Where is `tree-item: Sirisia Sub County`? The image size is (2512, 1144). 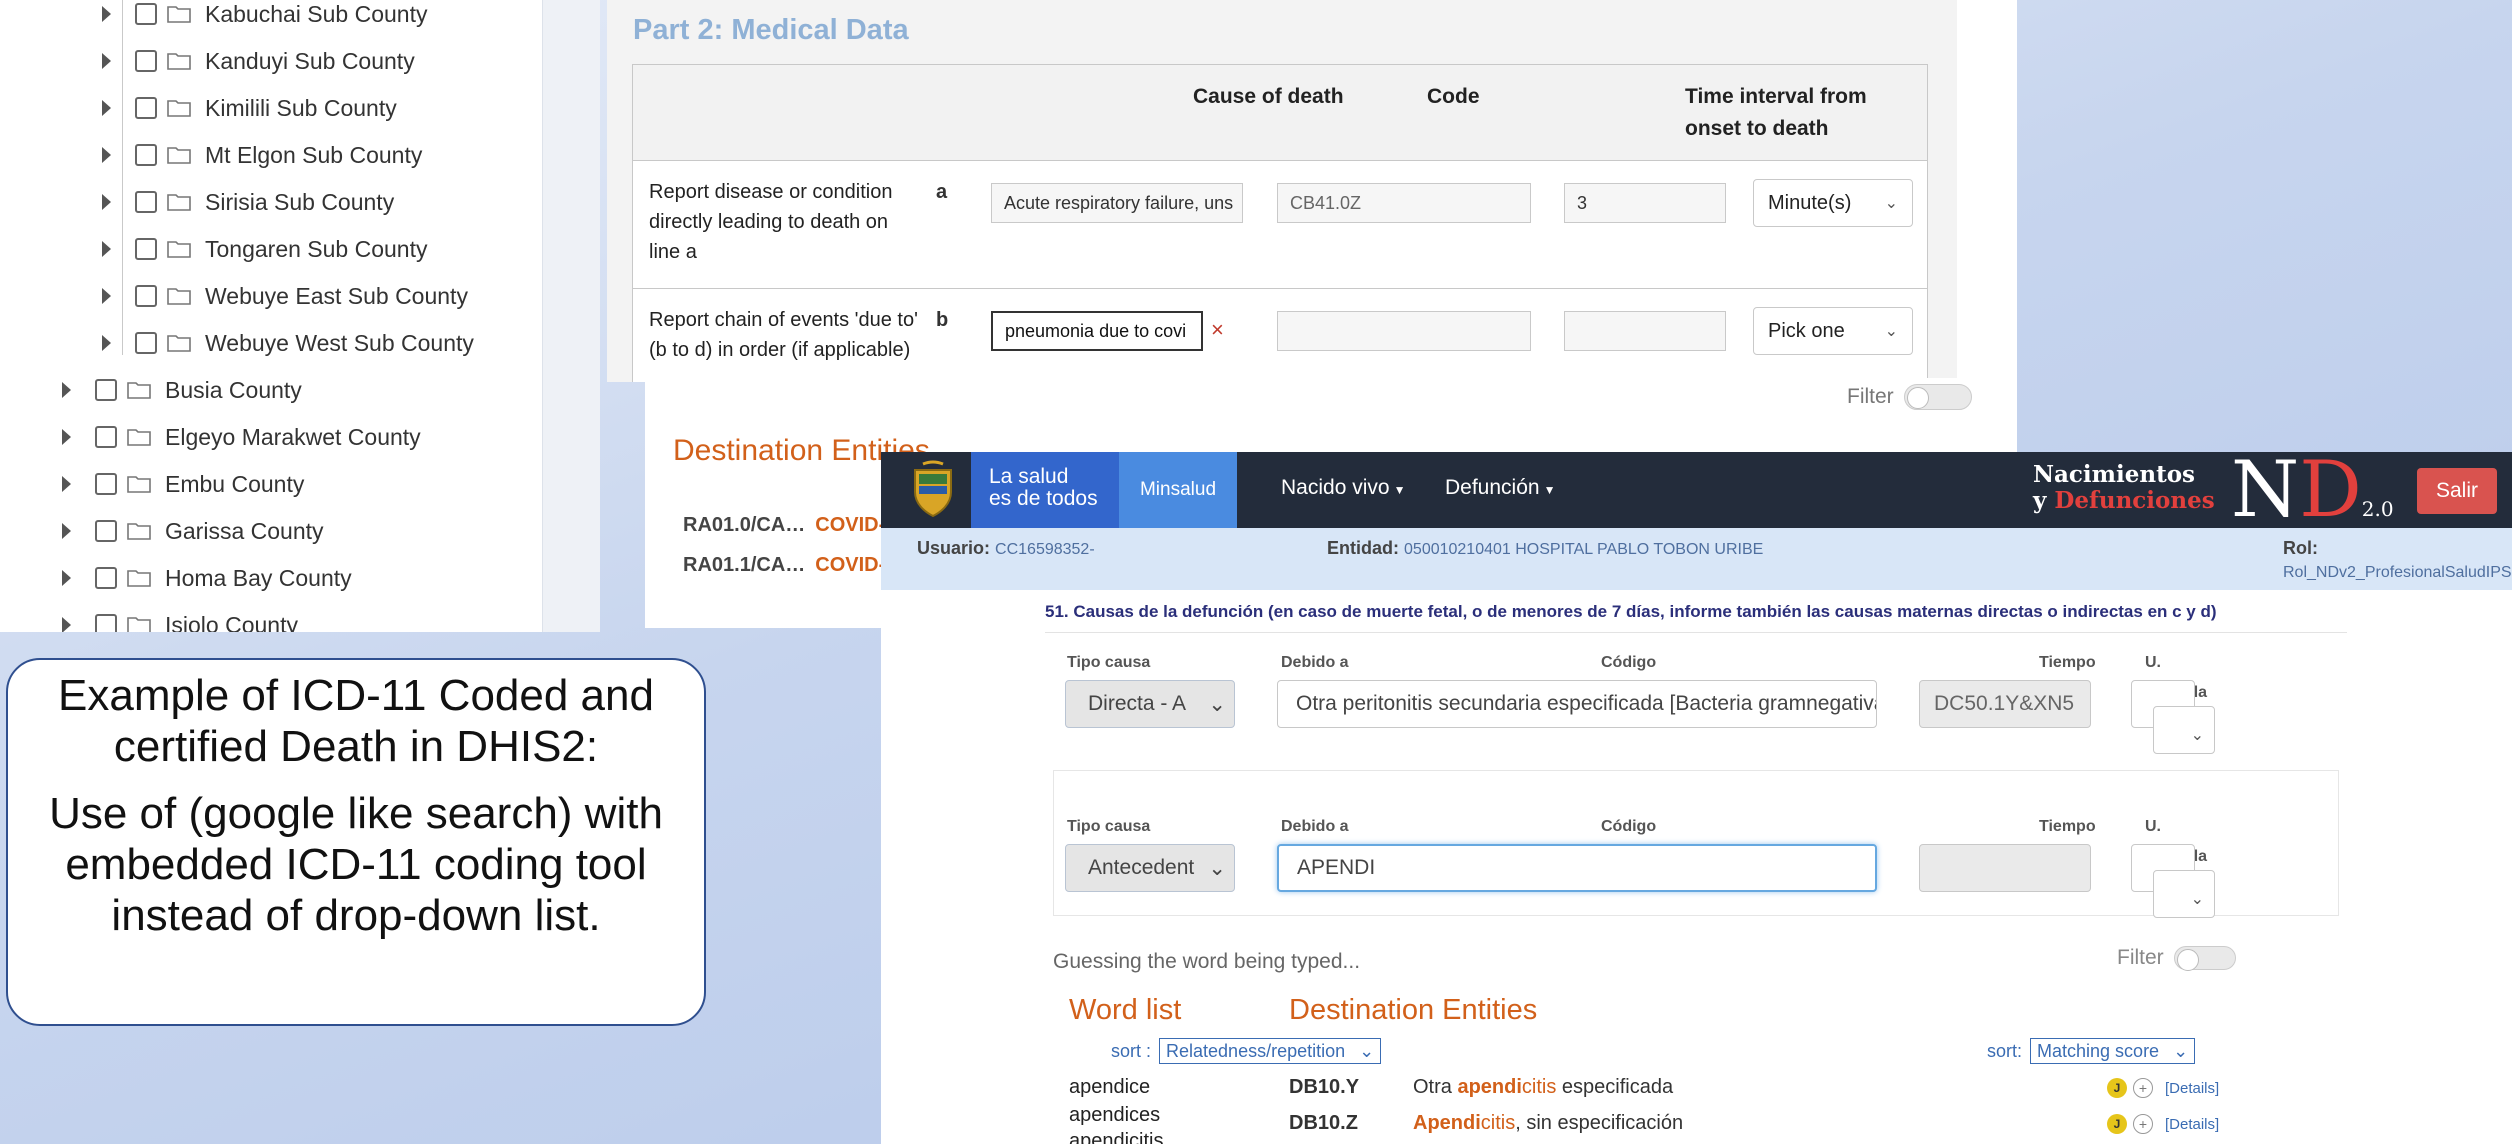 tree-item: Sirisia Sub County is located at coordinates (248, 202).